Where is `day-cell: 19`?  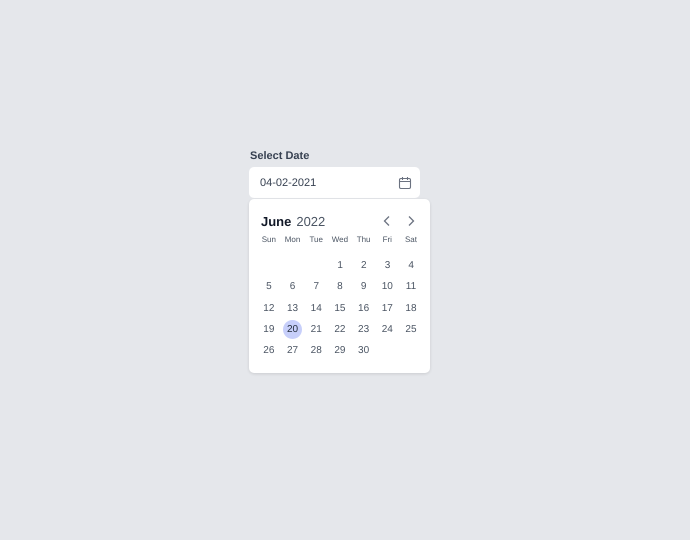
day-cell: 19 is located at coordinates (268, 330).